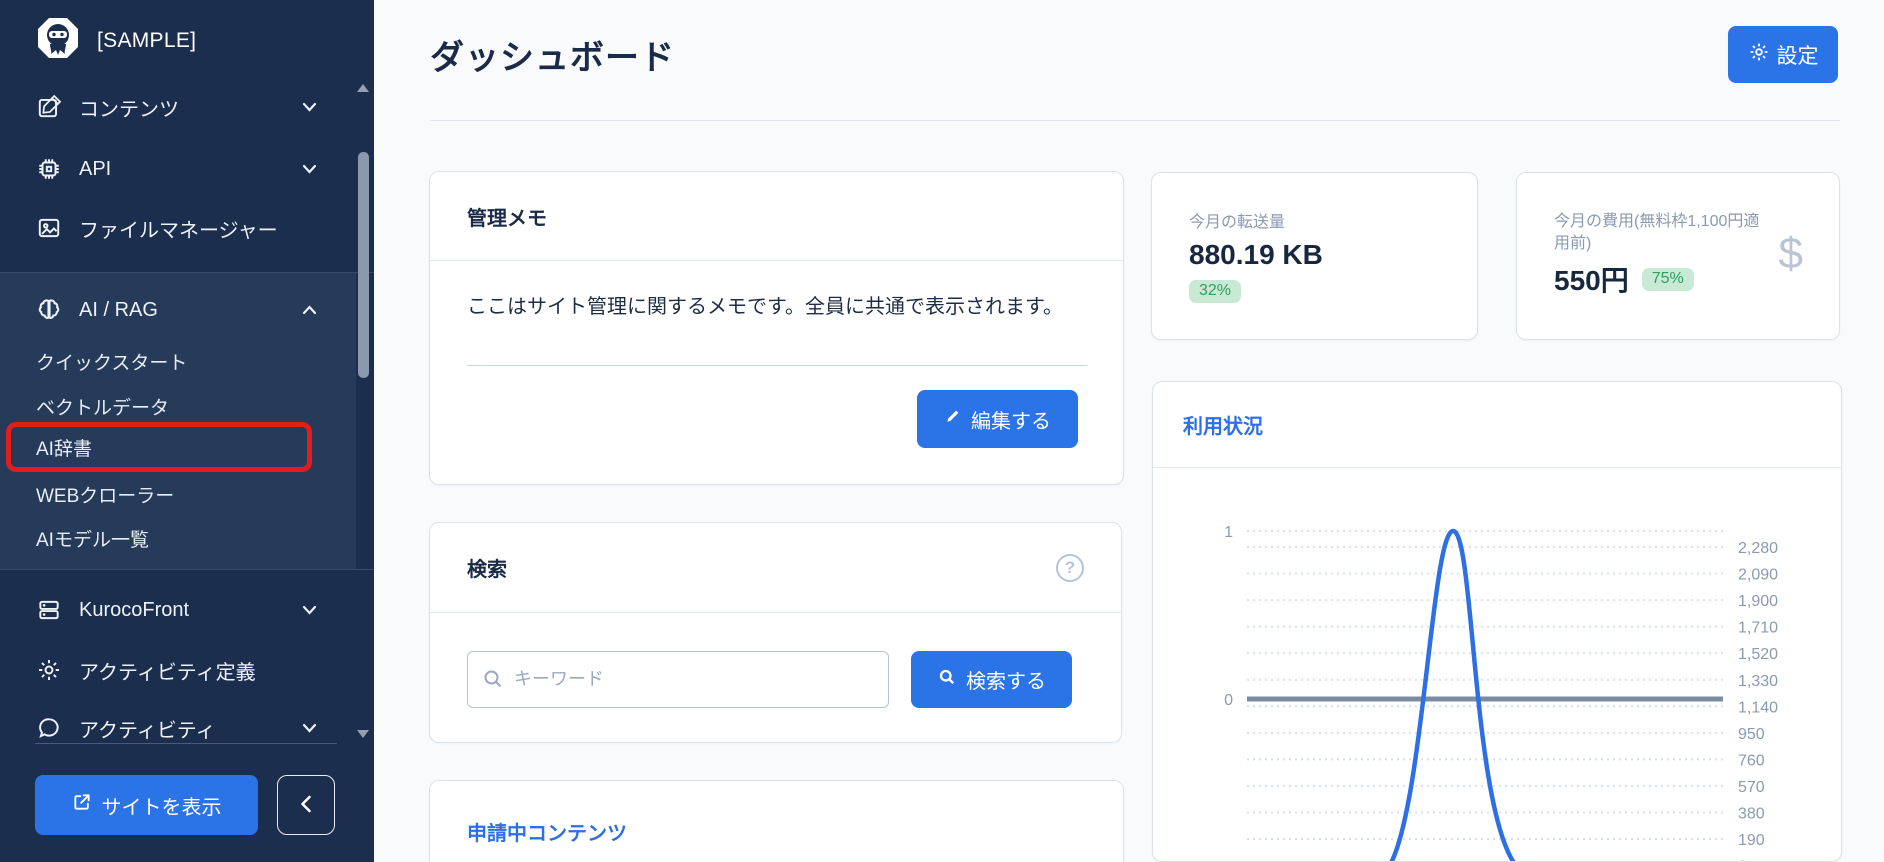  What do you see at coordinates (1758, 681) in the screenshot?
I see `svg-text: 1,330` at bounding box center [1758, 681].